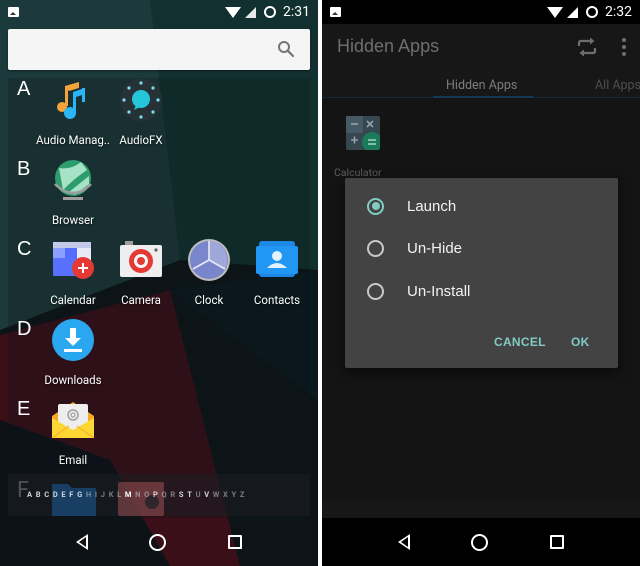 The image size is (640, 566). I want to click on app-email: Email, so click(73, 432).